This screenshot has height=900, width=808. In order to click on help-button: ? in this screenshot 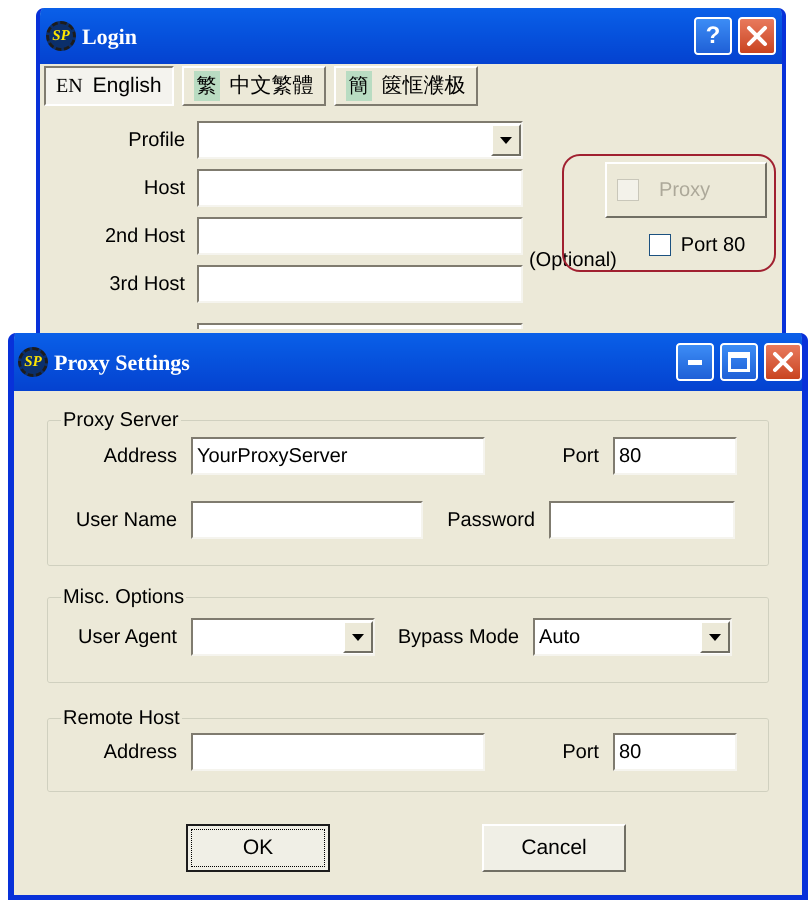, I will do `click(713, 36)`.